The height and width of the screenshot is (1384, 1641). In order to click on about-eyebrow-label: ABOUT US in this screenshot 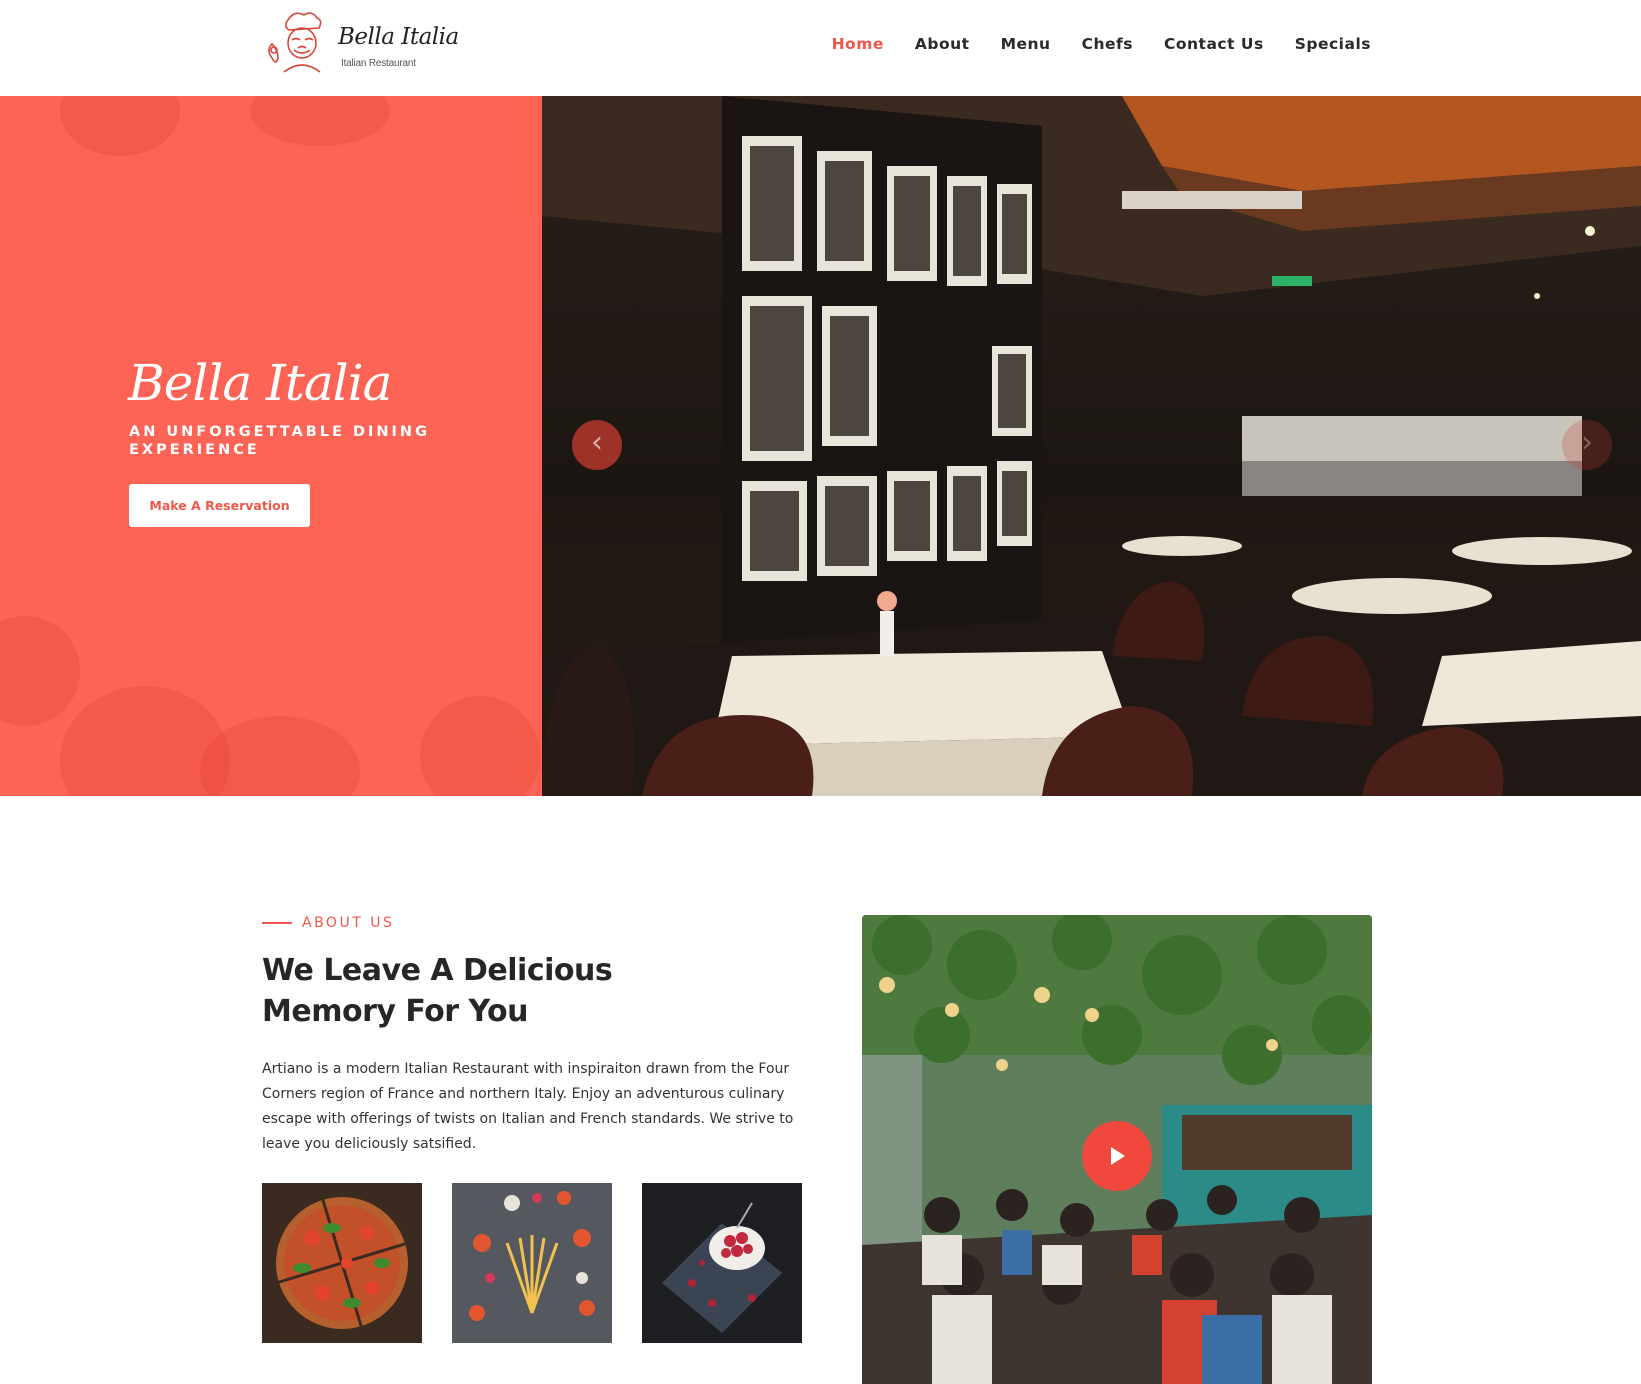, I will do `click(348, 923)`.